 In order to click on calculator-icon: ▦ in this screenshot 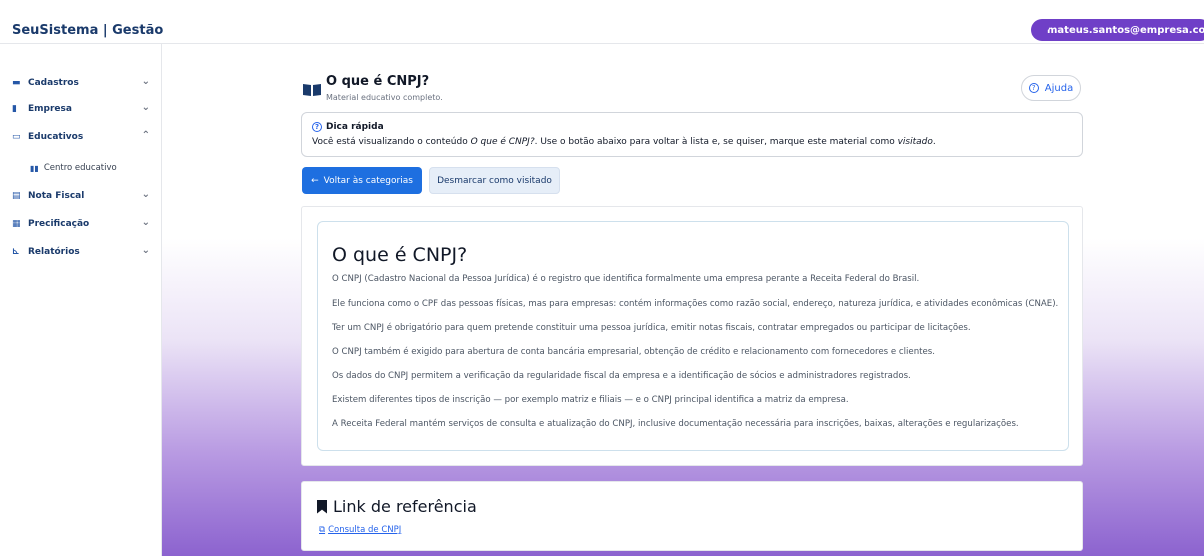, I will do `click(16, 224)`.